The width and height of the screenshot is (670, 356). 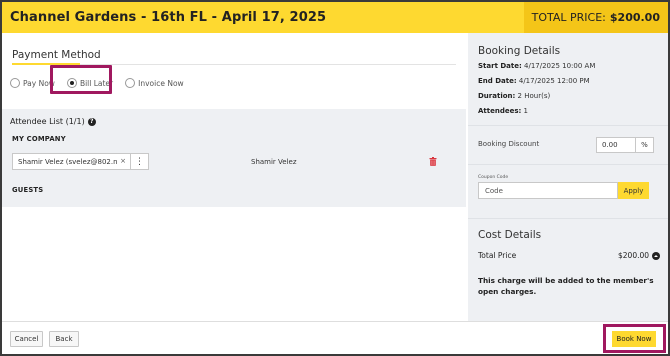 I want to click on guests-heading: GUESTS, so click(x=28, y=190).